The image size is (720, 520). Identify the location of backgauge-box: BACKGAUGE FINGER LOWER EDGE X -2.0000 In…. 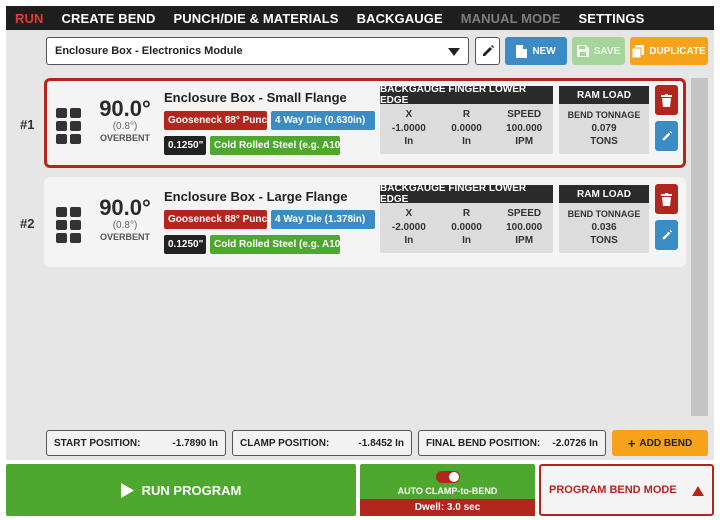
(466, 218).